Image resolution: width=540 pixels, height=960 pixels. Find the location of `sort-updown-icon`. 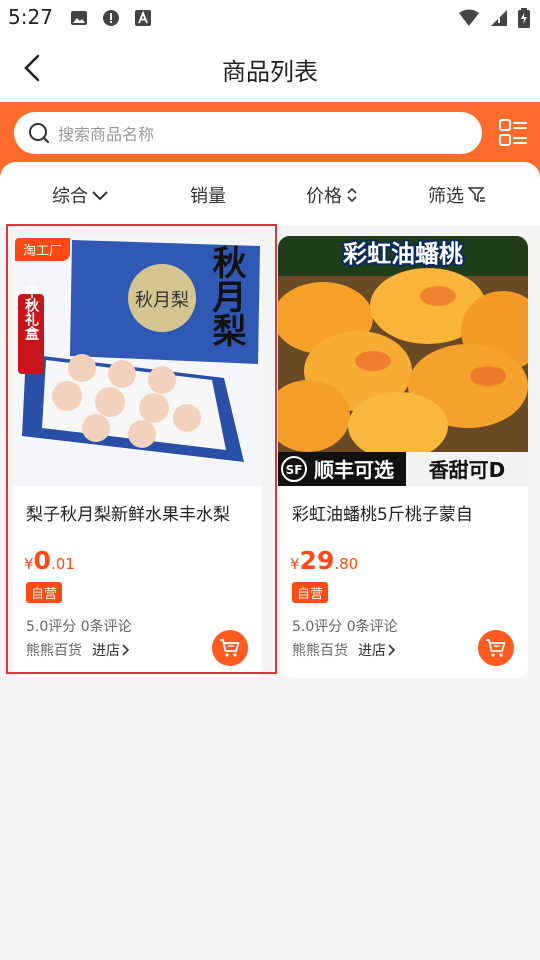

sort-updown-icon is located at coordinates (352, 195).